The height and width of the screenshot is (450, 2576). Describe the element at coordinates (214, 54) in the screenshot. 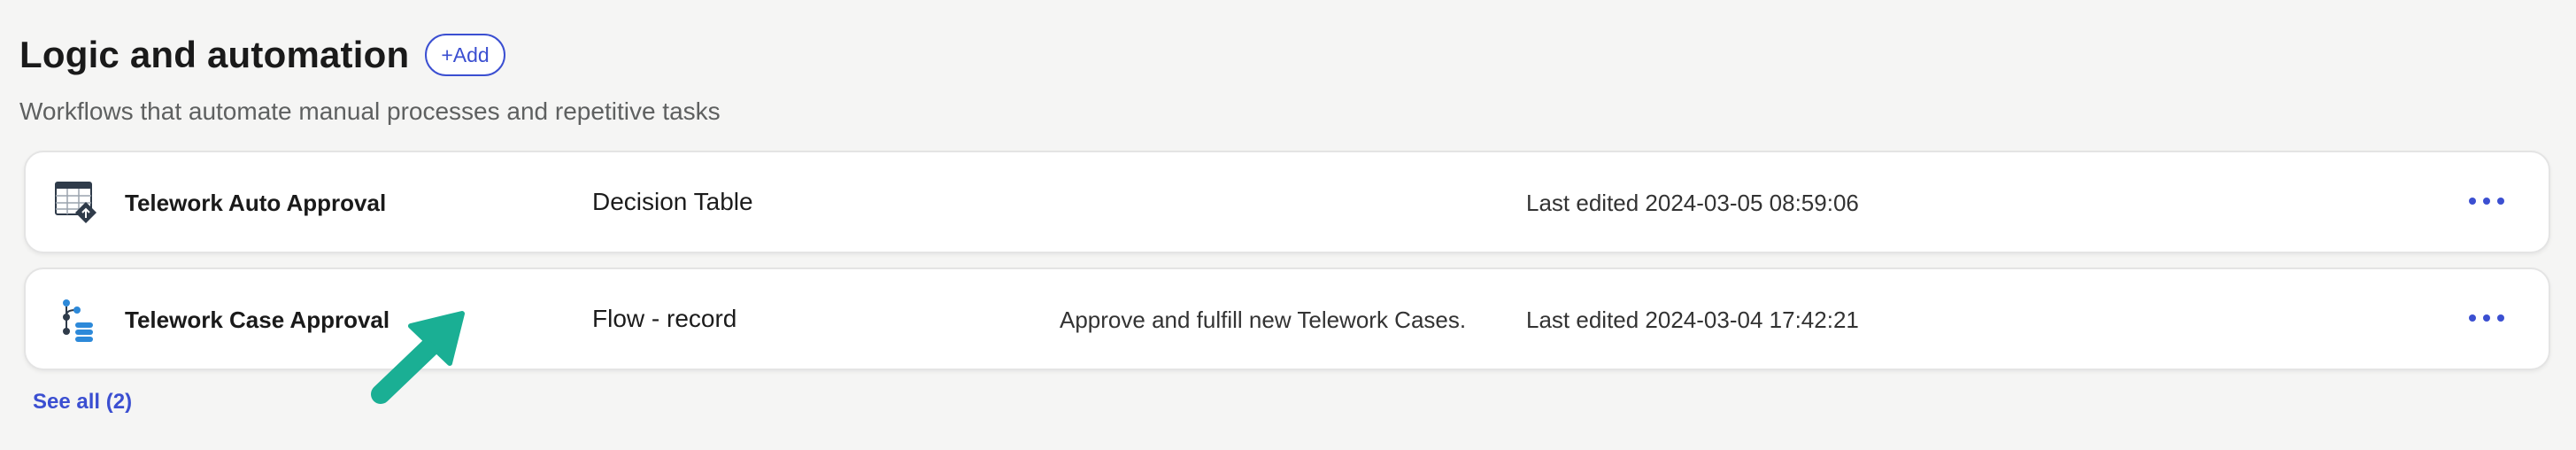

I see `section-title: Logic and automation` at that location.